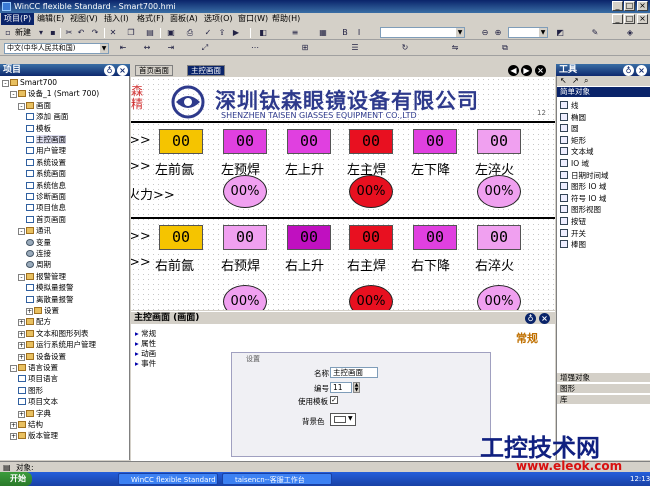 Image resolution: width=650 pixels, height=486 pixels. What do you see at coordinates (23, 33) in the screenshot?
I see `new-button: 新建` at bounding box center [23, 33].